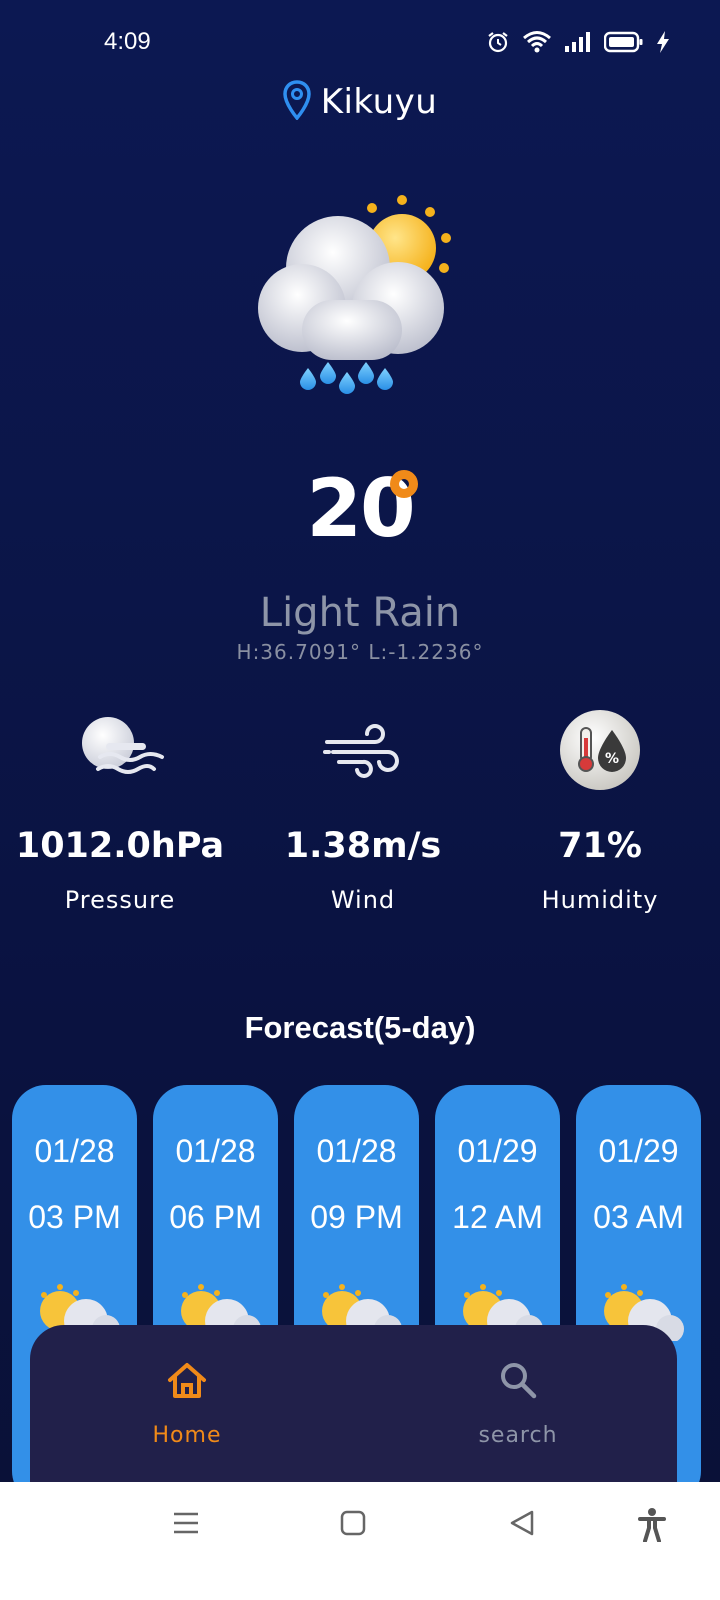  I want to click on degree-symbol-icon, so click(404, 484).